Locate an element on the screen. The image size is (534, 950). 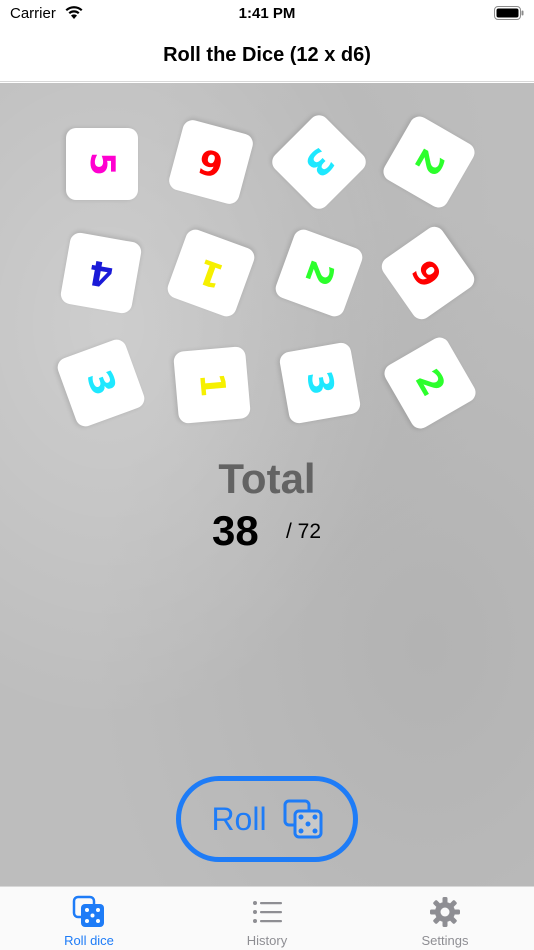
die-4: 2 is located at coordinates (429, 162).